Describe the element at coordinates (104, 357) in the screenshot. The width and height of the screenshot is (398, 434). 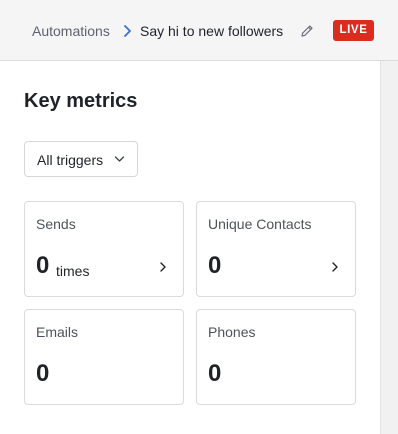
I see `emails-card: Emails 0` at that location.